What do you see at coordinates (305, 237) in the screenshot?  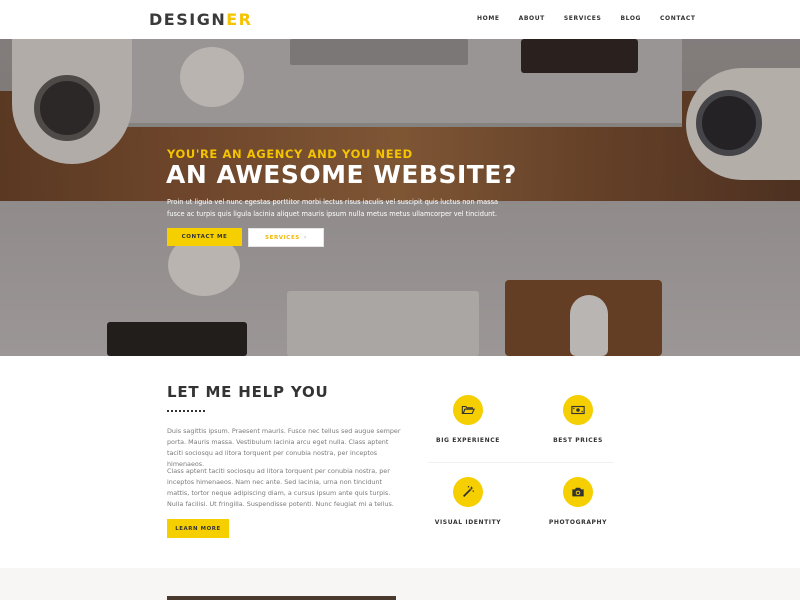 I see `chevron-right-icon: ›` at bounding box center [305, 237].